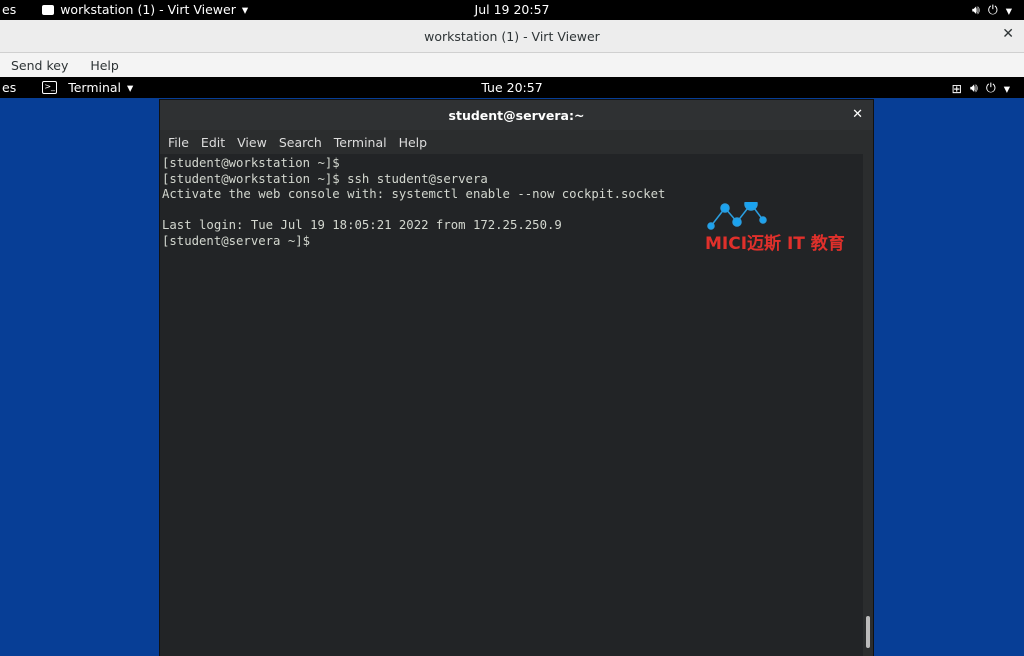 Image resolution: width=1024 pixels, height=656 pixels. I want to click on network-logo-icon, so click(737, 213).